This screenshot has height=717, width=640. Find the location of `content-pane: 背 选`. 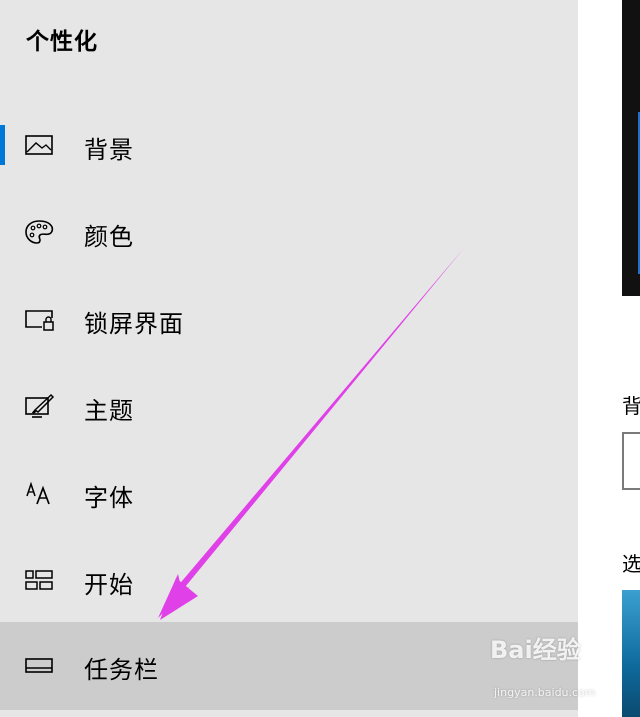

content-pane: 背 选 is located at coordinates (609, 358).